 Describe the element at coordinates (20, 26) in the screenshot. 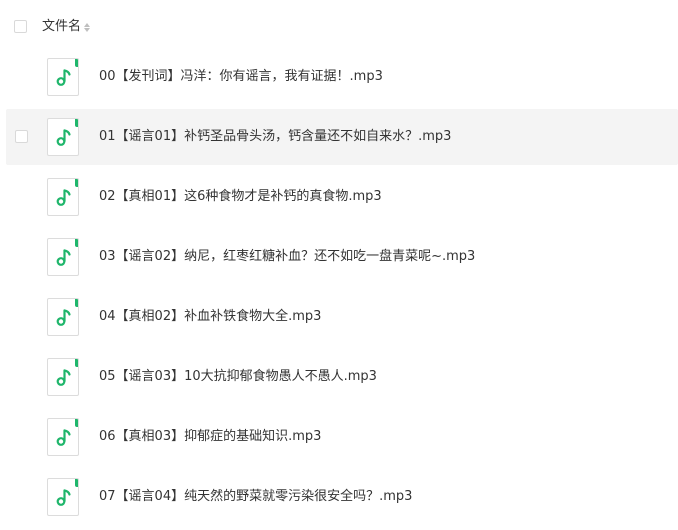

I see `select-all-checkbox` at that location.